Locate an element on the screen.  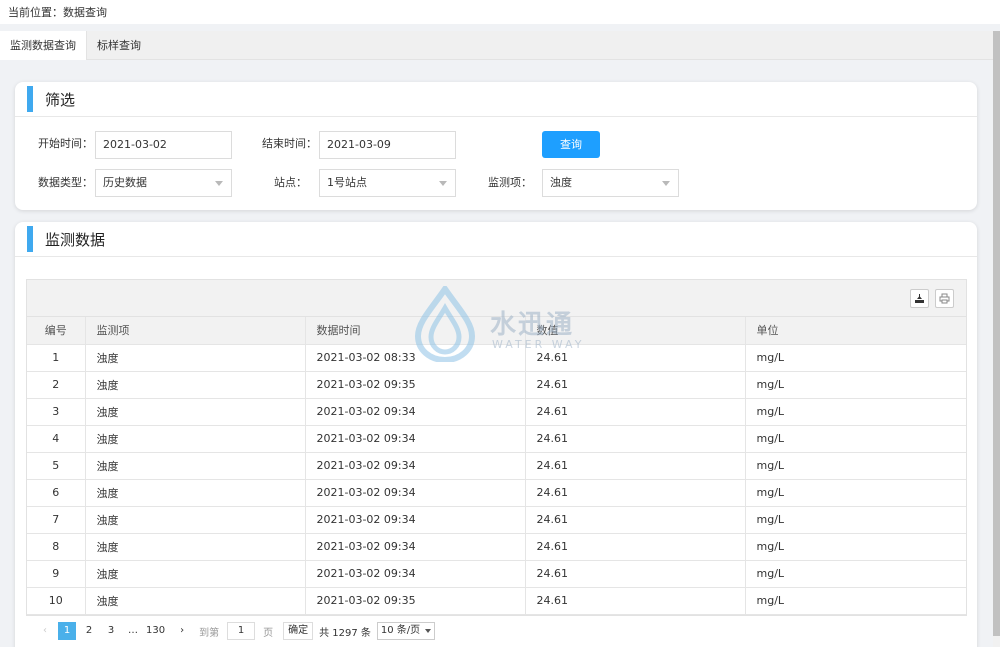
export-button is located at coordinates (919, 298).